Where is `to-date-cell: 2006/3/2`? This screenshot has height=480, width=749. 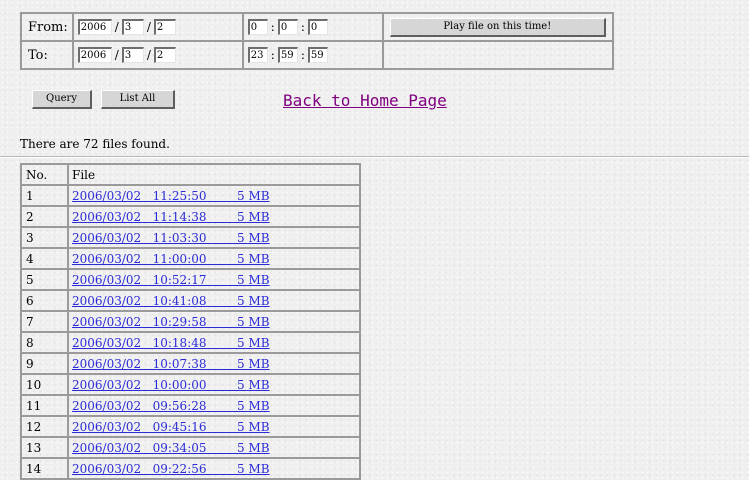
to-date-cell: 2006/3/2 is located at coordinates (157, 55).